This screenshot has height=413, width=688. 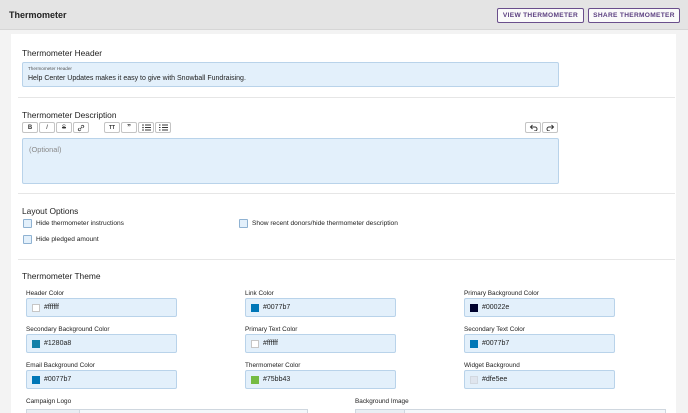 What do you see at coordinates (101, 343) in the screenshot?
I see `secondary-background-color-input: #1280a8` at bounding box center [101, 343].